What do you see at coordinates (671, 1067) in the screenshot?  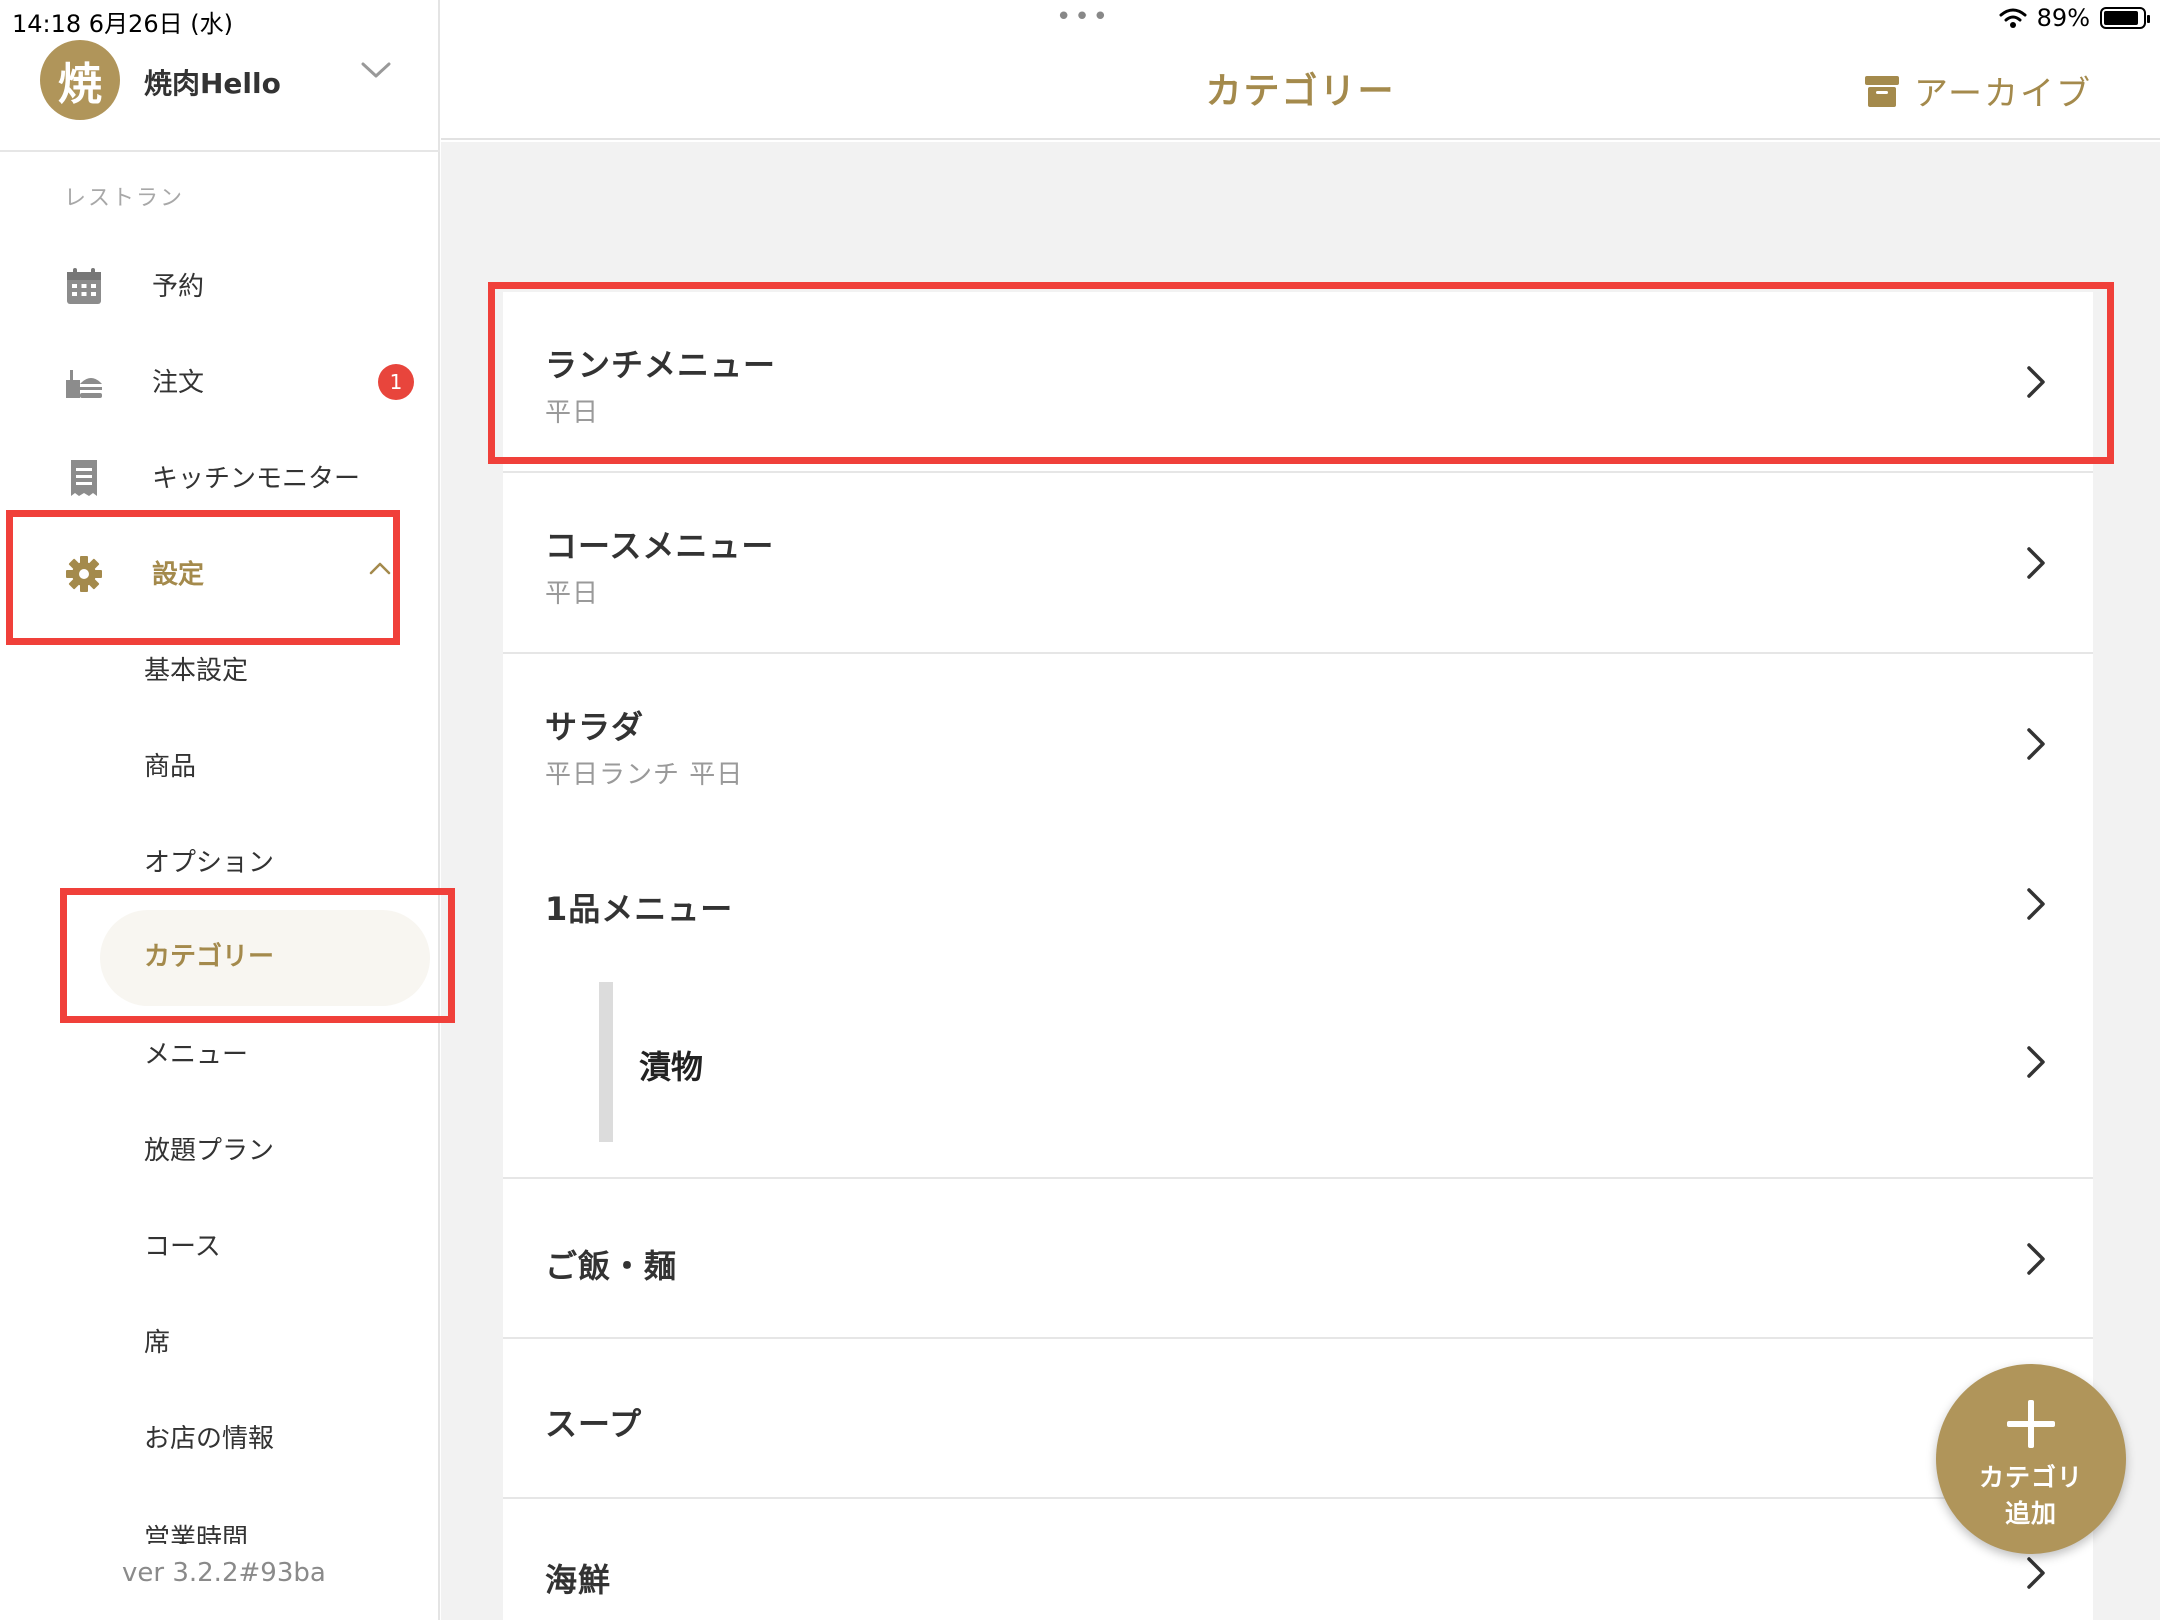 I see `subcategory-title: 漬物` at bounding box center [671, 1067].